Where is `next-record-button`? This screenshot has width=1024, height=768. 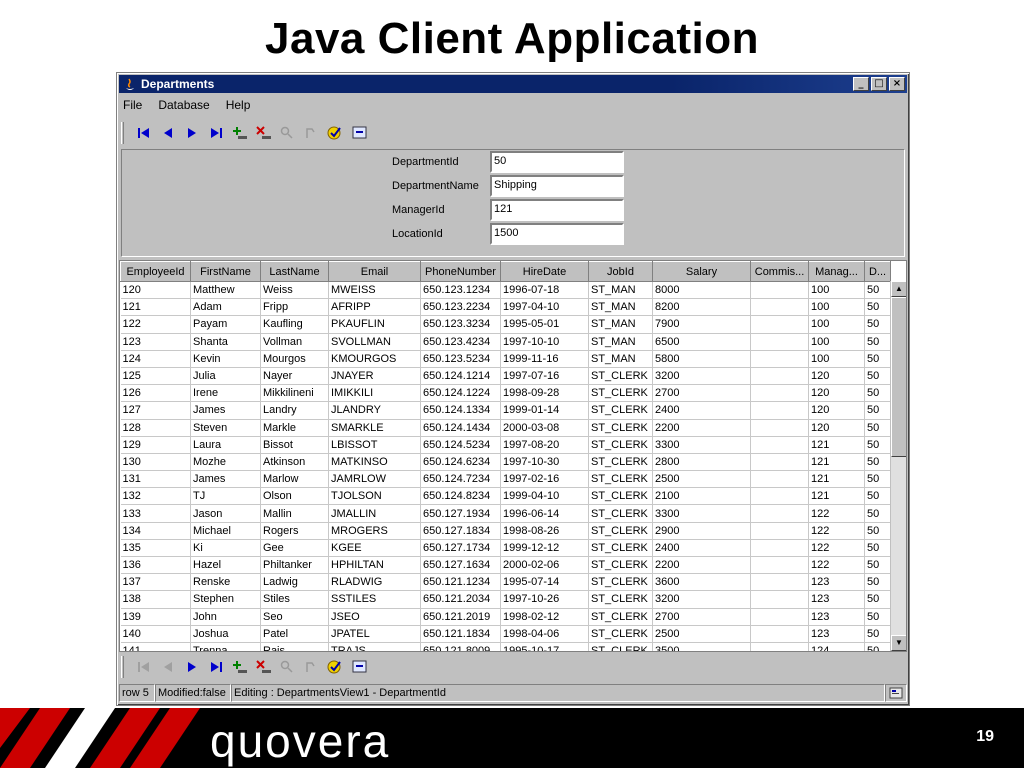
next-record-button is located at coordinates (192, 133).